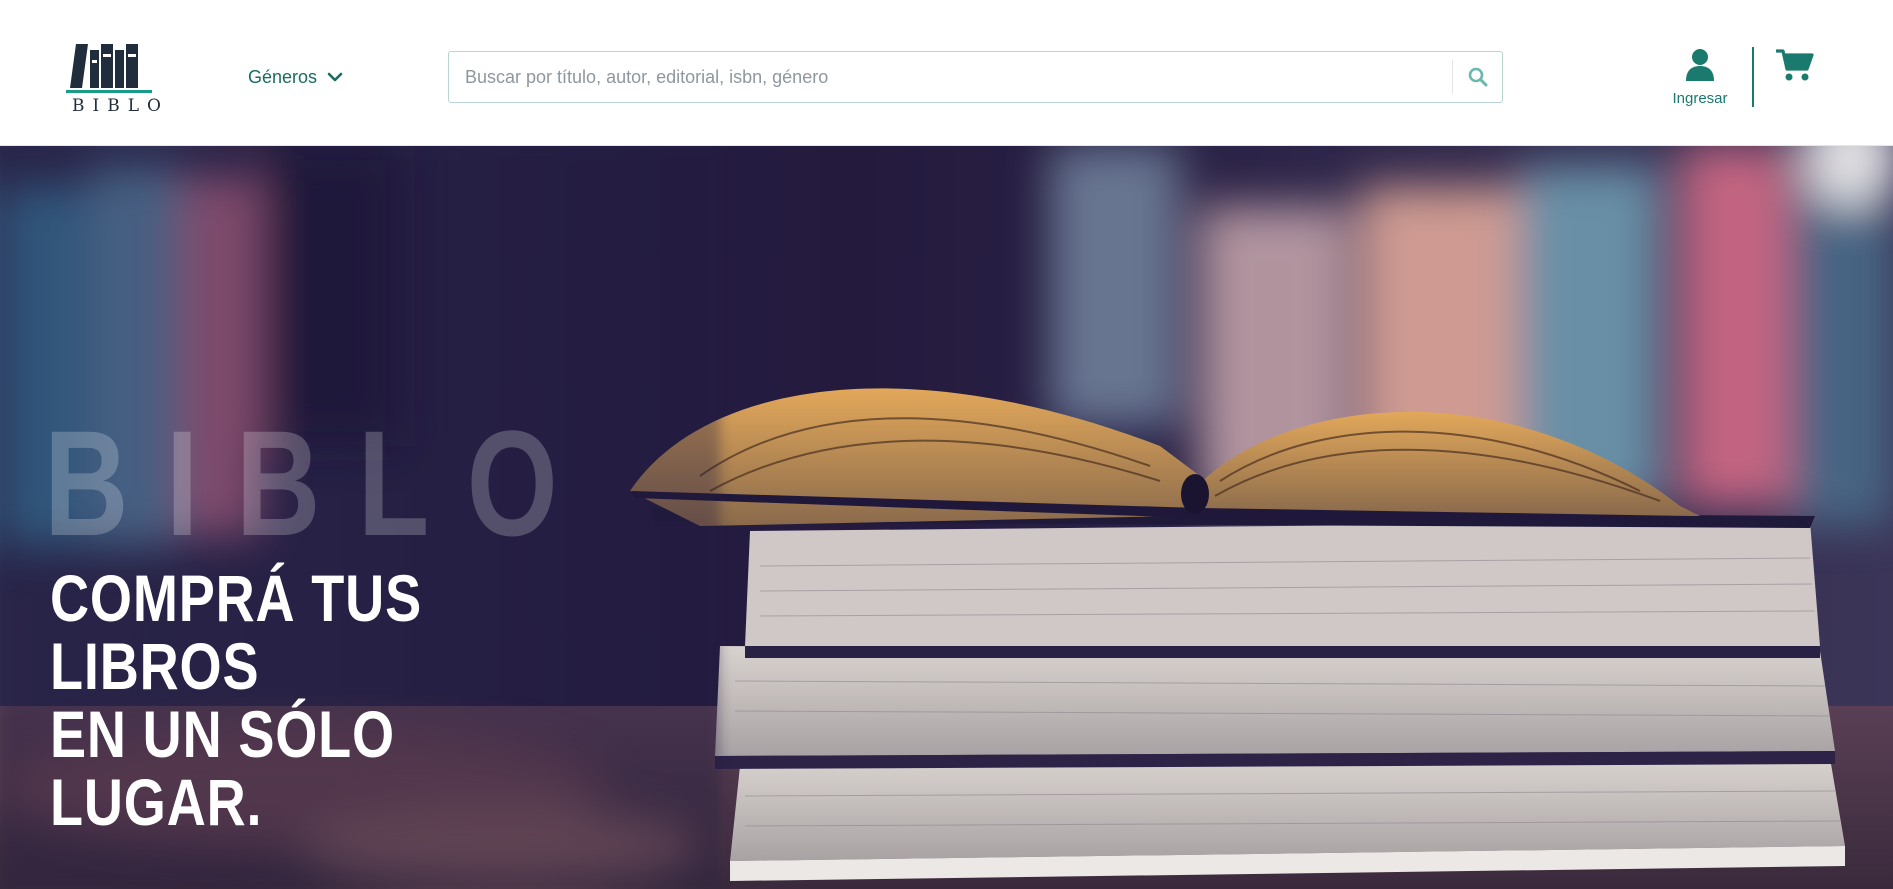 This screenshot has height=889, width=1893. What do you see at coordinates (222, 768) in the screenshot?
I see `hero-headline-line2: EN UN SÓLO LUGAR.` at bounding box center [222, 768].